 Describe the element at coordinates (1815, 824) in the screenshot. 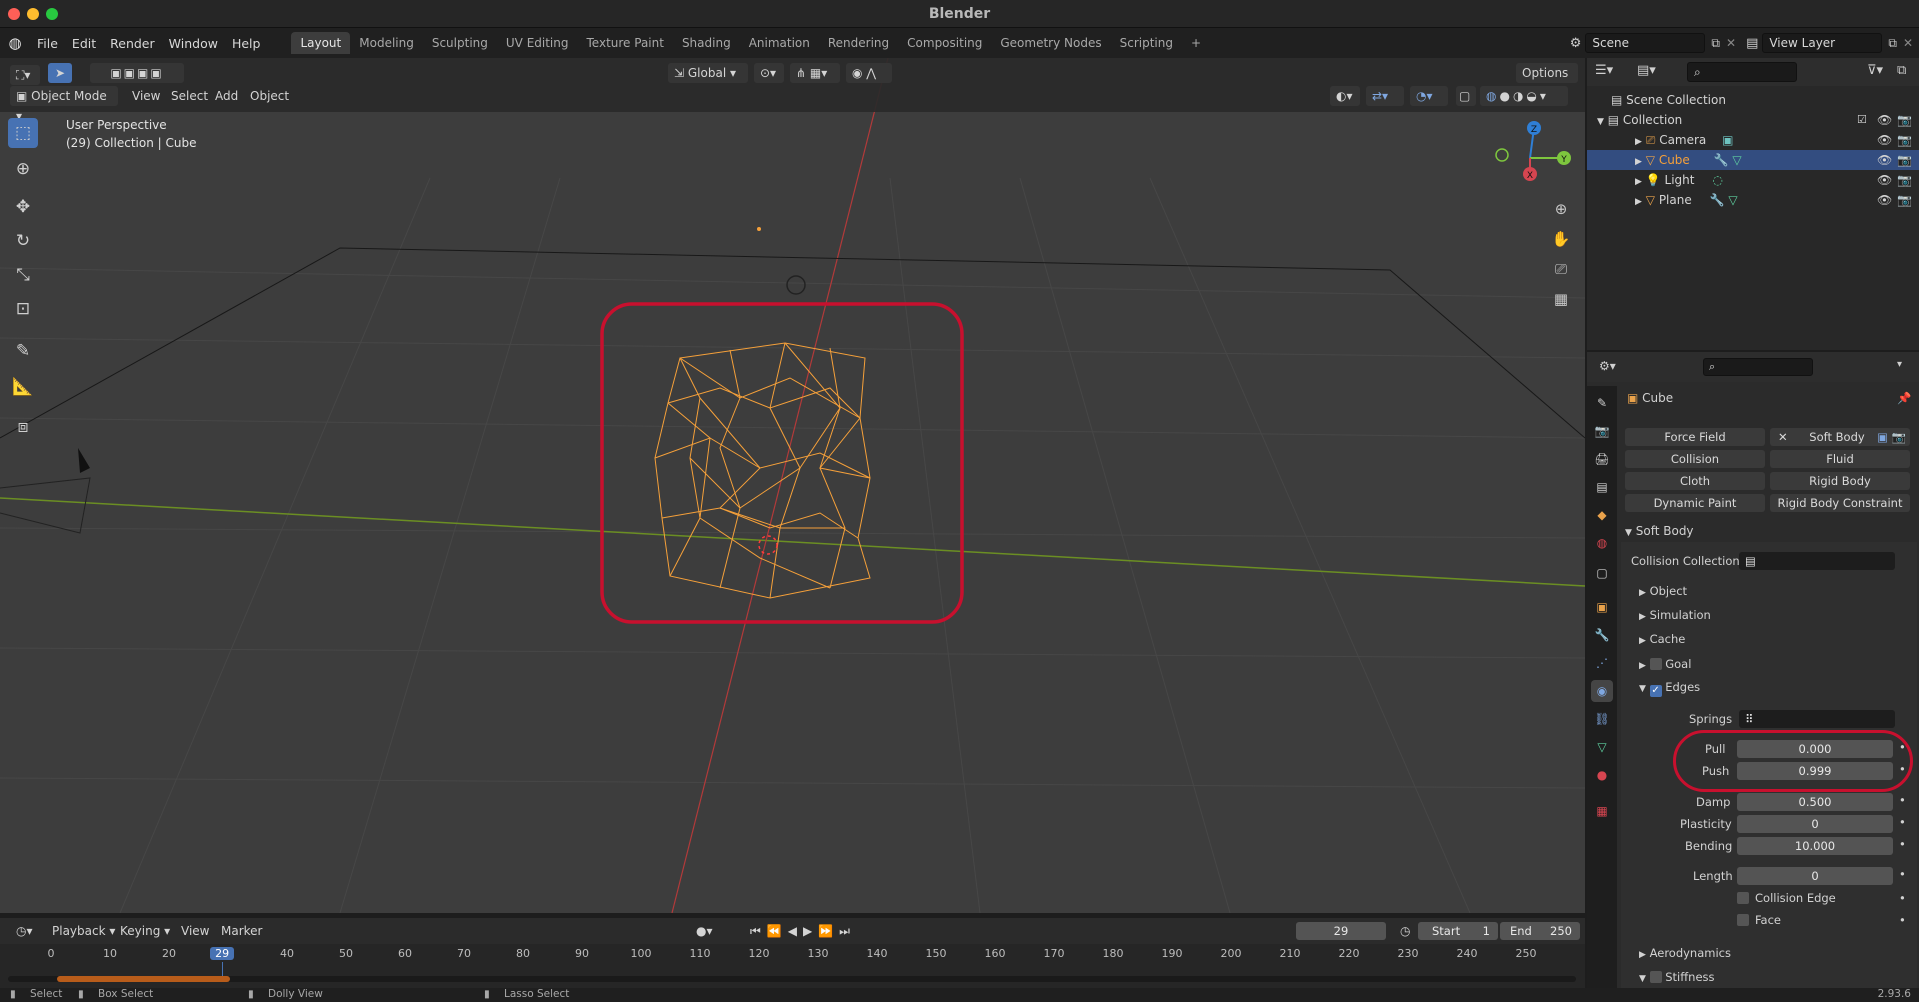

I see `plasticity-field: 0` at that location.